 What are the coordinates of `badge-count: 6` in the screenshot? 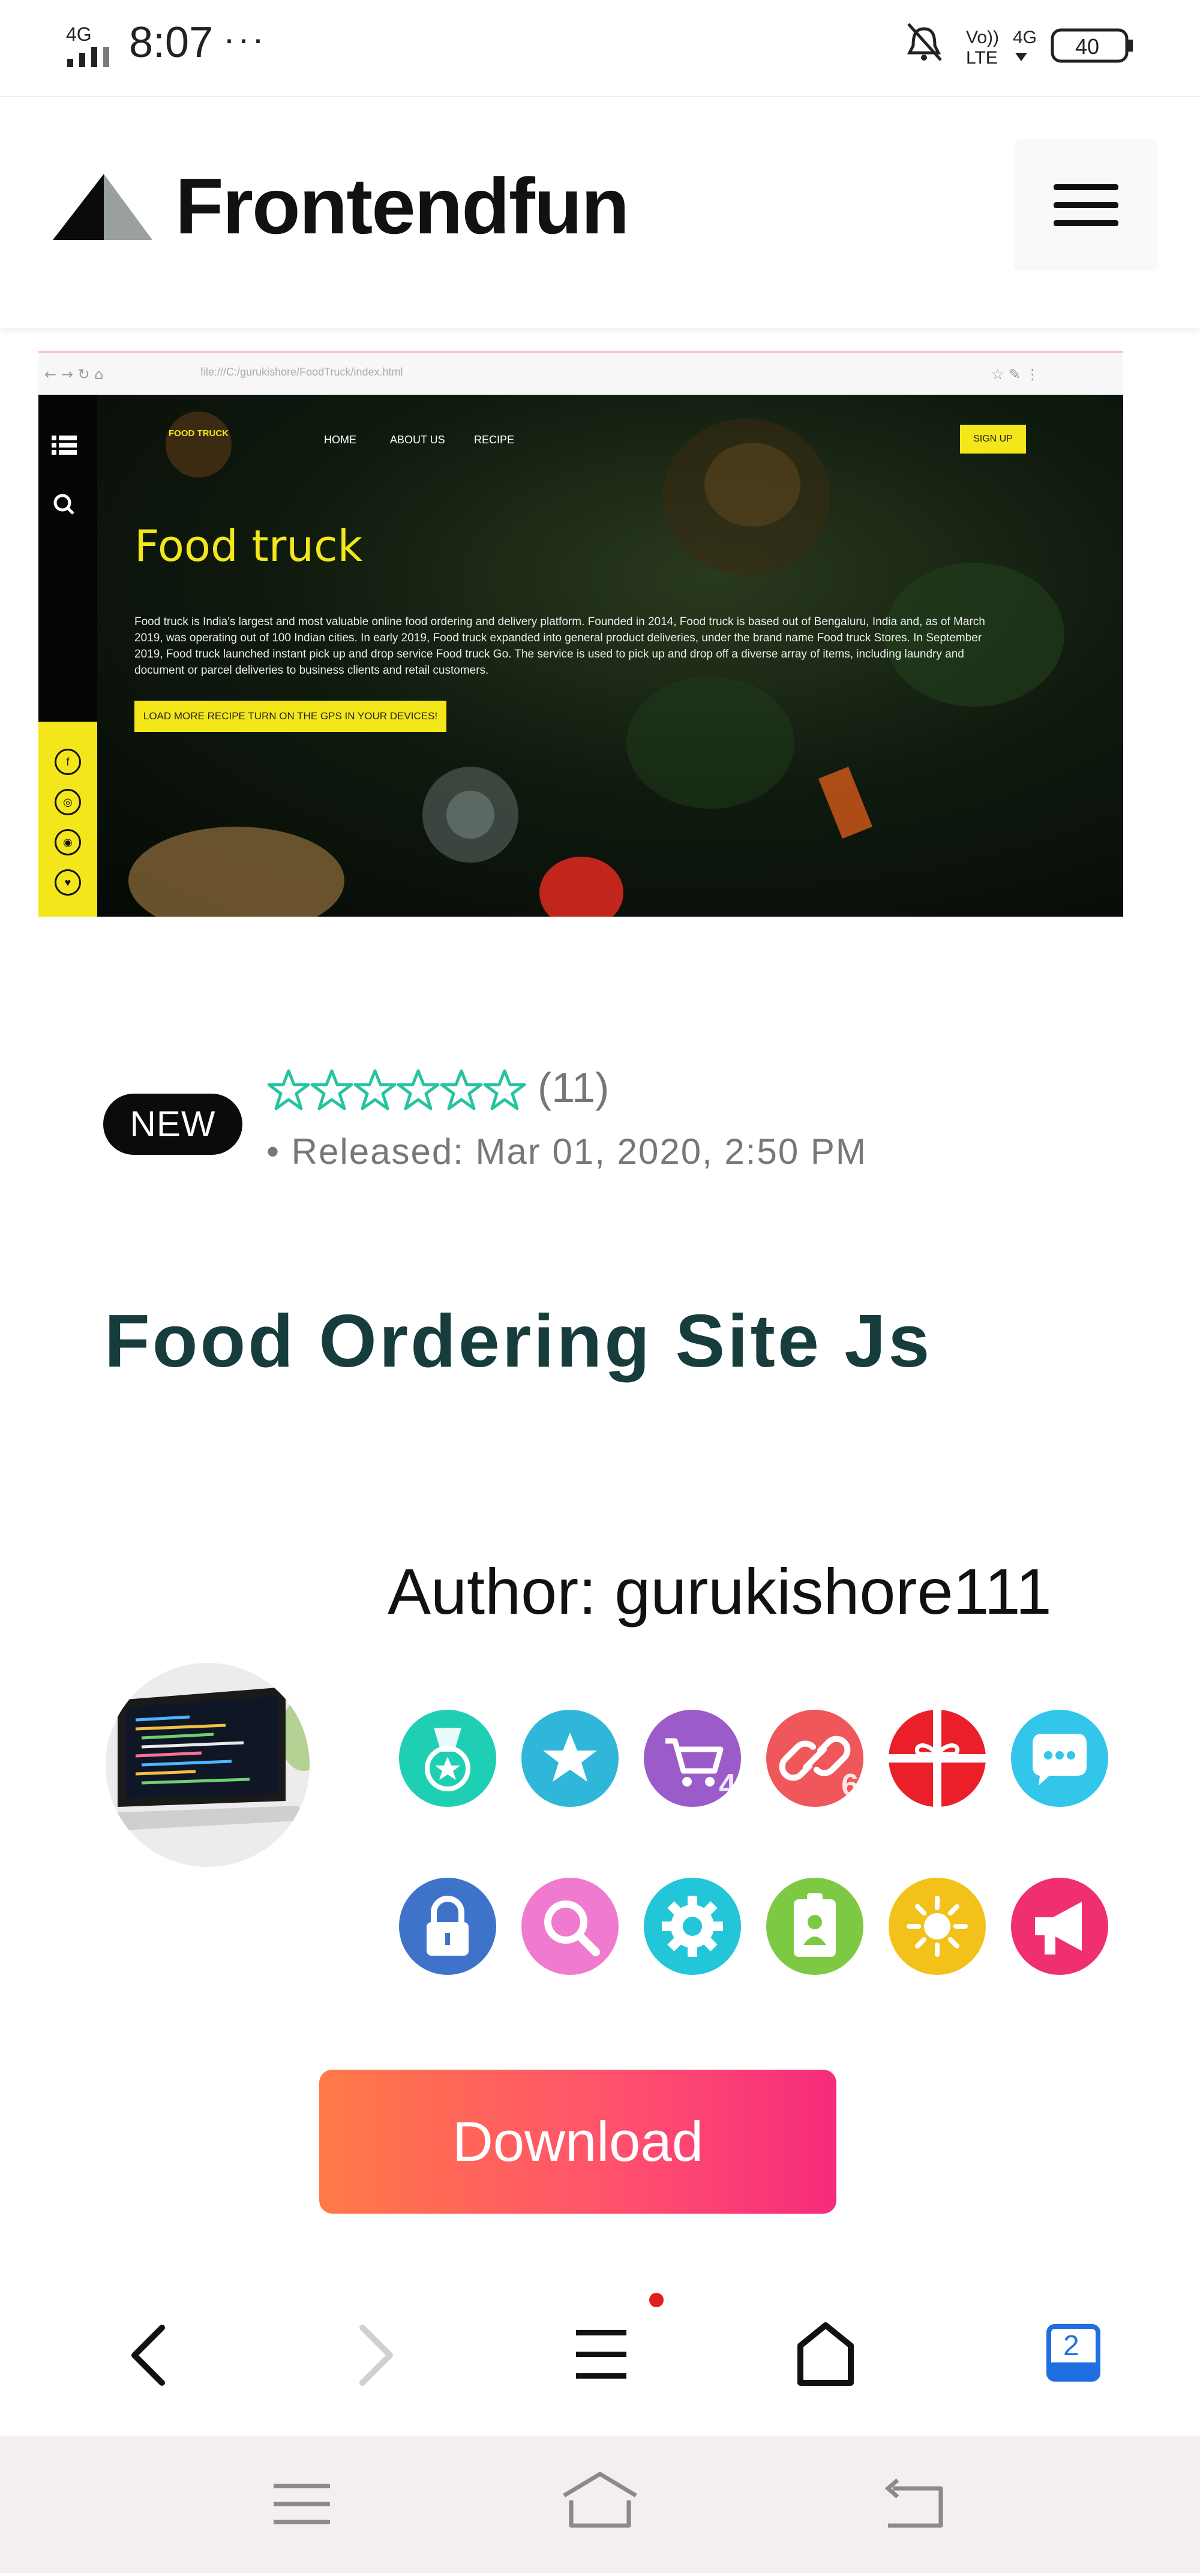 It's located at (850, 1786).